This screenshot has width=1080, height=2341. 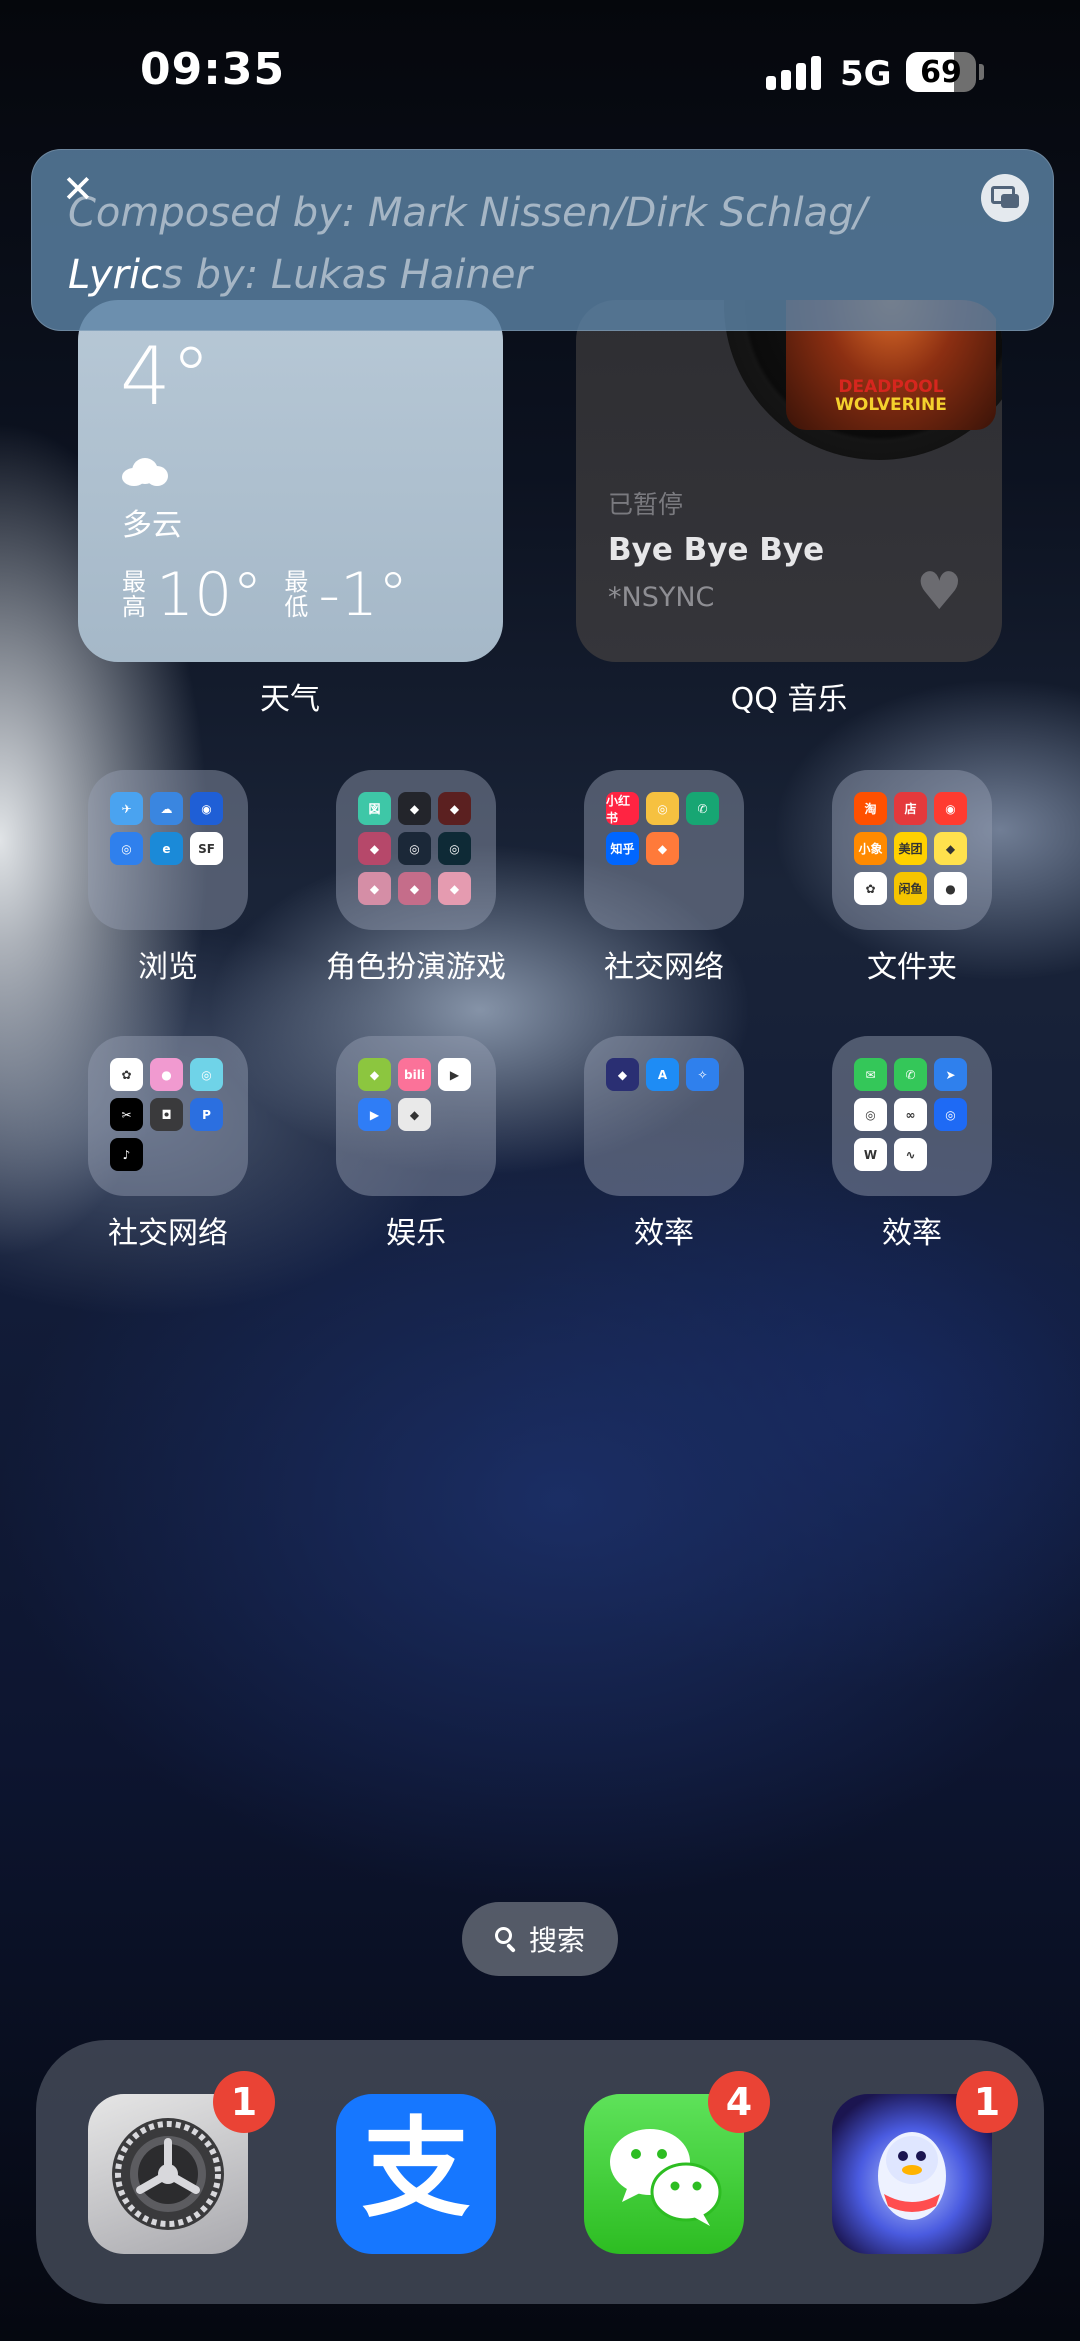 What do you see at coordinates (662, 1074) in the screenshot?
I see `app-store-icon: A` at bounding box center [662, 1074].